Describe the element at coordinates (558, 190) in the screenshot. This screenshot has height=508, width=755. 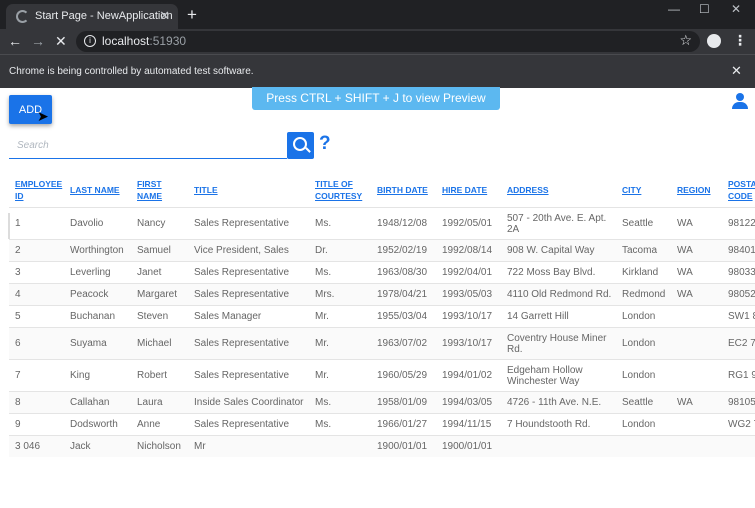
I see `column-header: ADDRESS` at that location.